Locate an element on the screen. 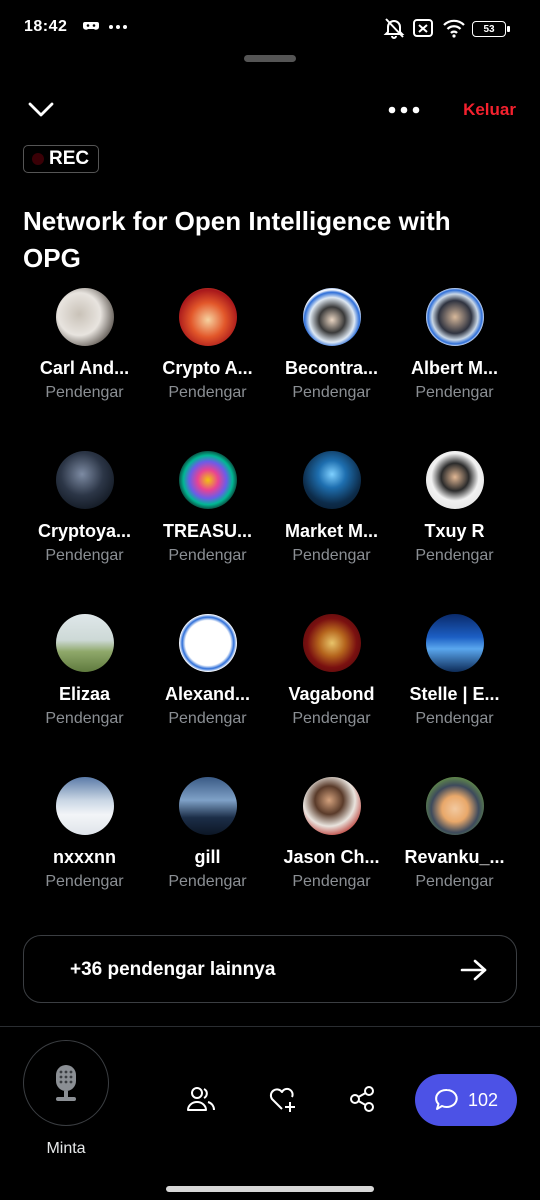 The height and width of the screenshot is (1200, 540). more-listeners-button: +36 pendengar lainnya is located at coordinates (270, 969).